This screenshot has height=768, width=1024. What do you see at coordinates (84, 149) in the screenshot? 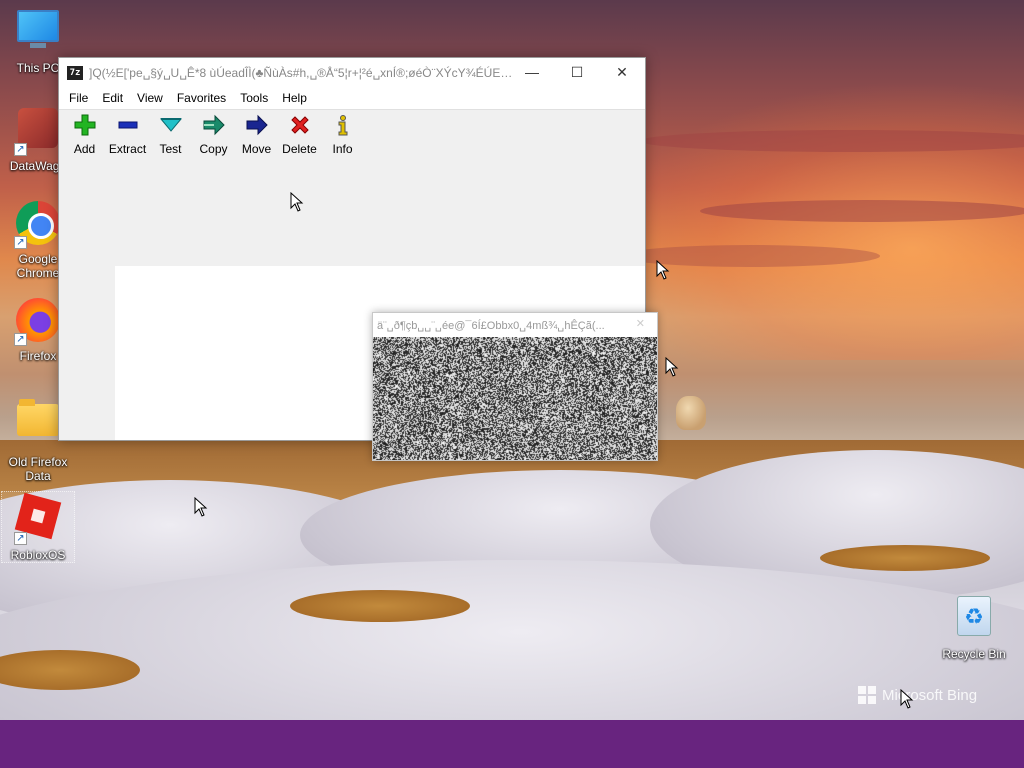
I see `add-button-label: Add` at bounding box center [84, 149].